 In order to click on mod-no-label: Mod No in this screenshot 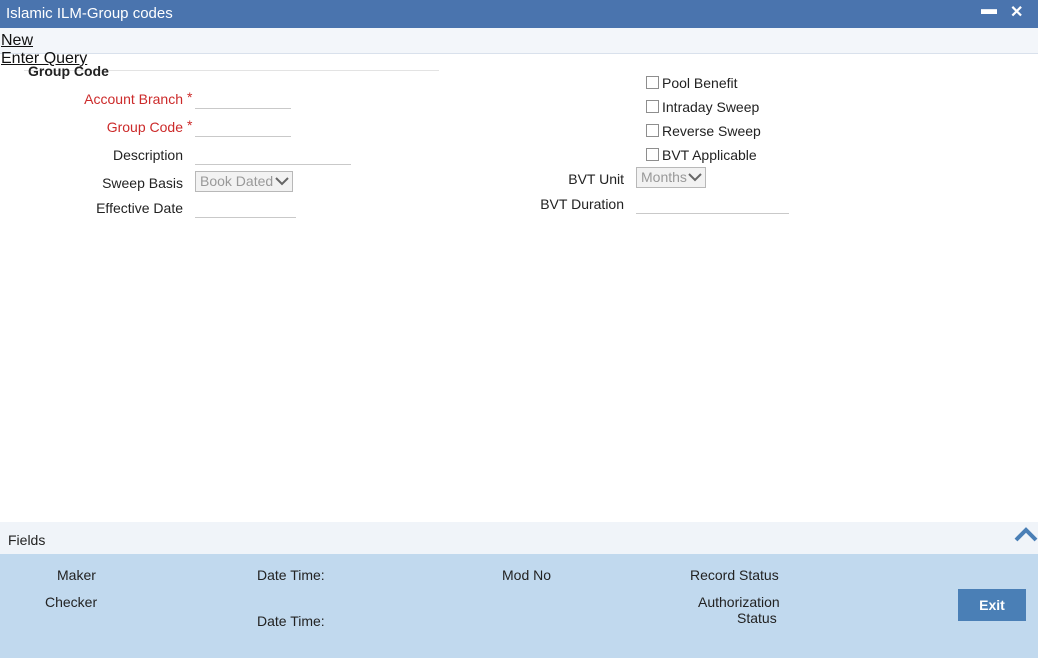, I will do `click(527, 575)`.